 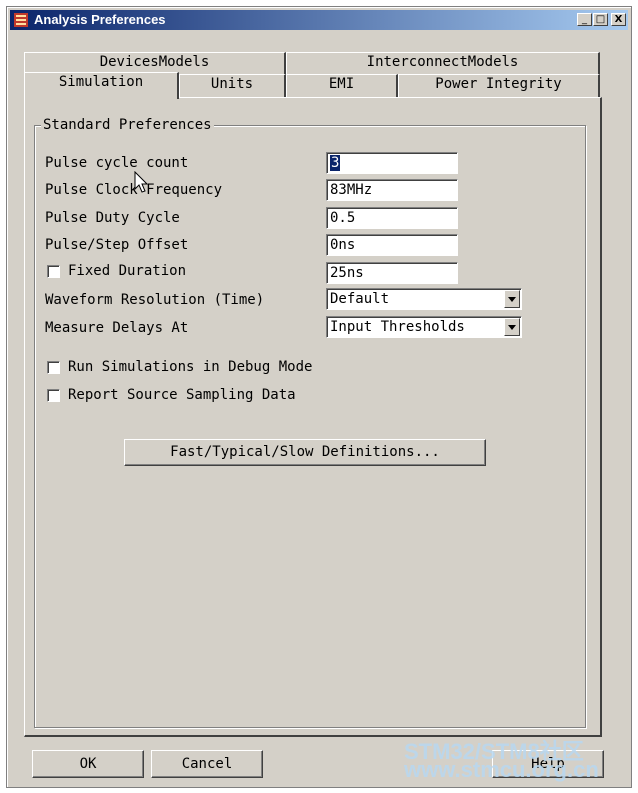 What do you see at coordinates (618, 19) in the screenshot?
I see `close-button: X` at bounding box center [618, 19].